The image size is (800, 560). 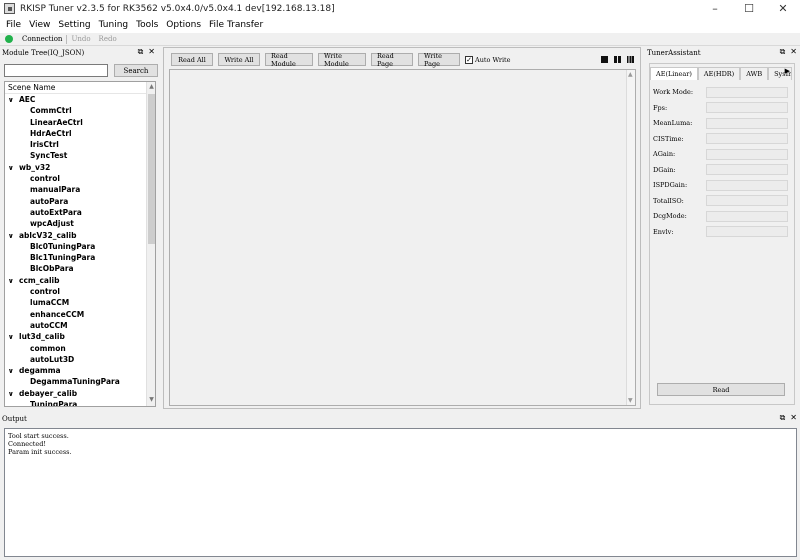 What do you see at coordinates (151, 87) in the screenshot?
I see `scroll-up-icon: ▲` at bounding box center [151, 87].